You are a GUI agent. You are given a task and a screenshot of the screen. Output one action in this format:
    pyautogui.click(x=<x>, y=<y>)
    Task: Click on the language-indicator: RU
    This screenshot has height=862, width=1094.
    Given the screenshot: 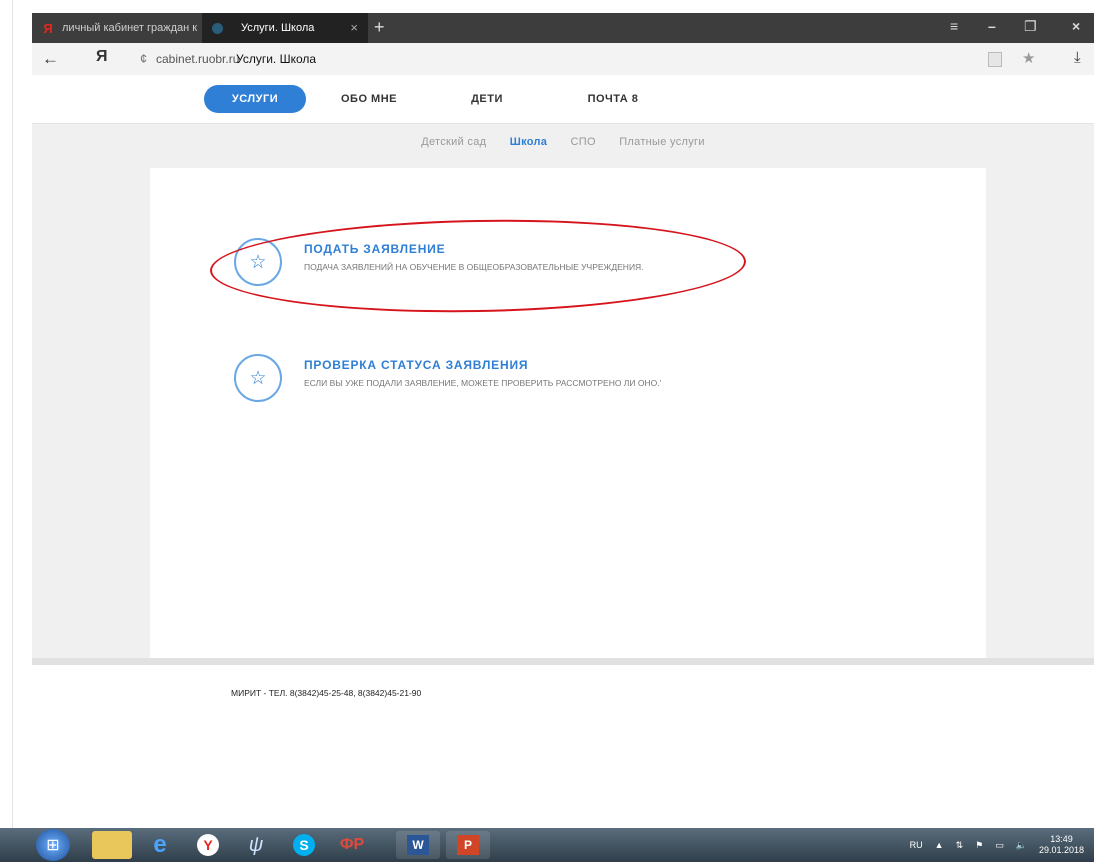 What is the action you would take?
    pyautogui.click(x=916, y=845)
    